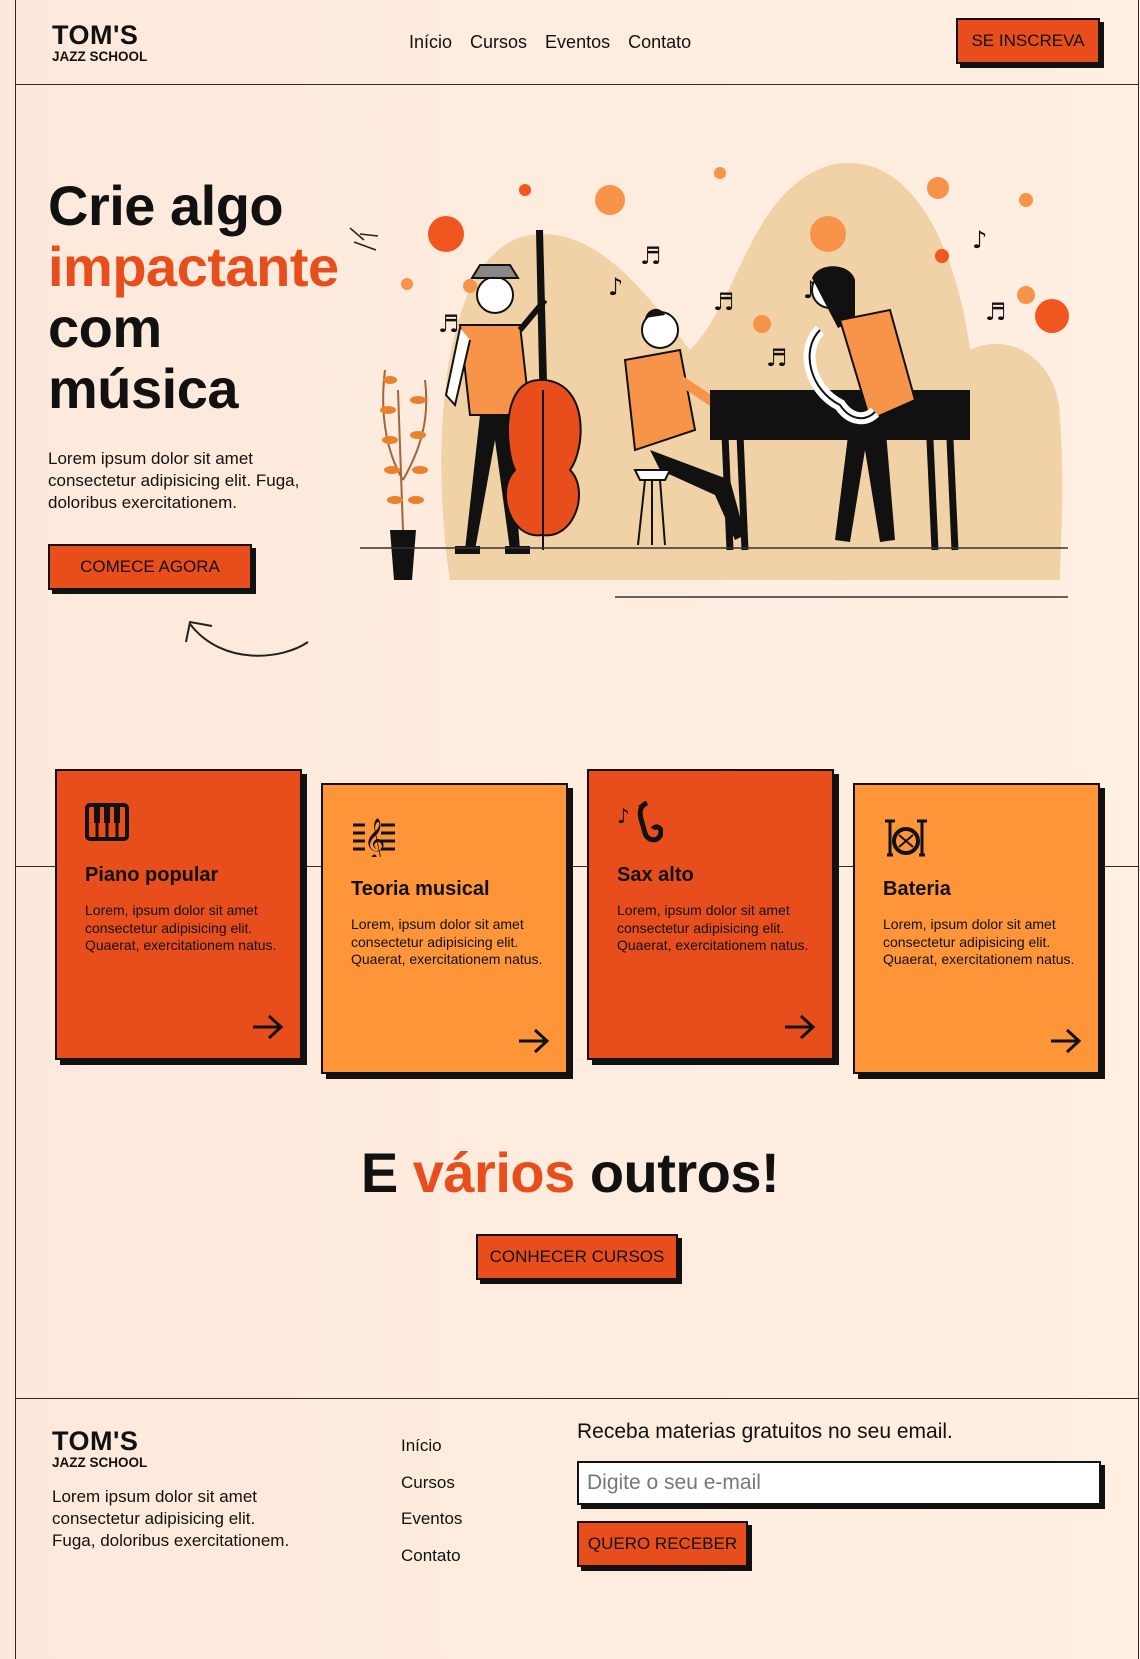  I want to click on main-nav: Início Cursos Eventos Contato, so click(550, 42).